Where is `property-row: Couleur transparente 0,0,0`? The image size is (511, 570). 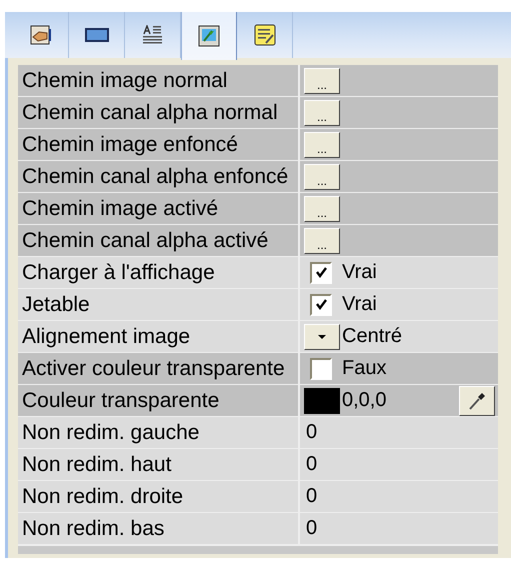 property-row: Couleur transparente 0,0,0 is located at coordinates (258, 401).